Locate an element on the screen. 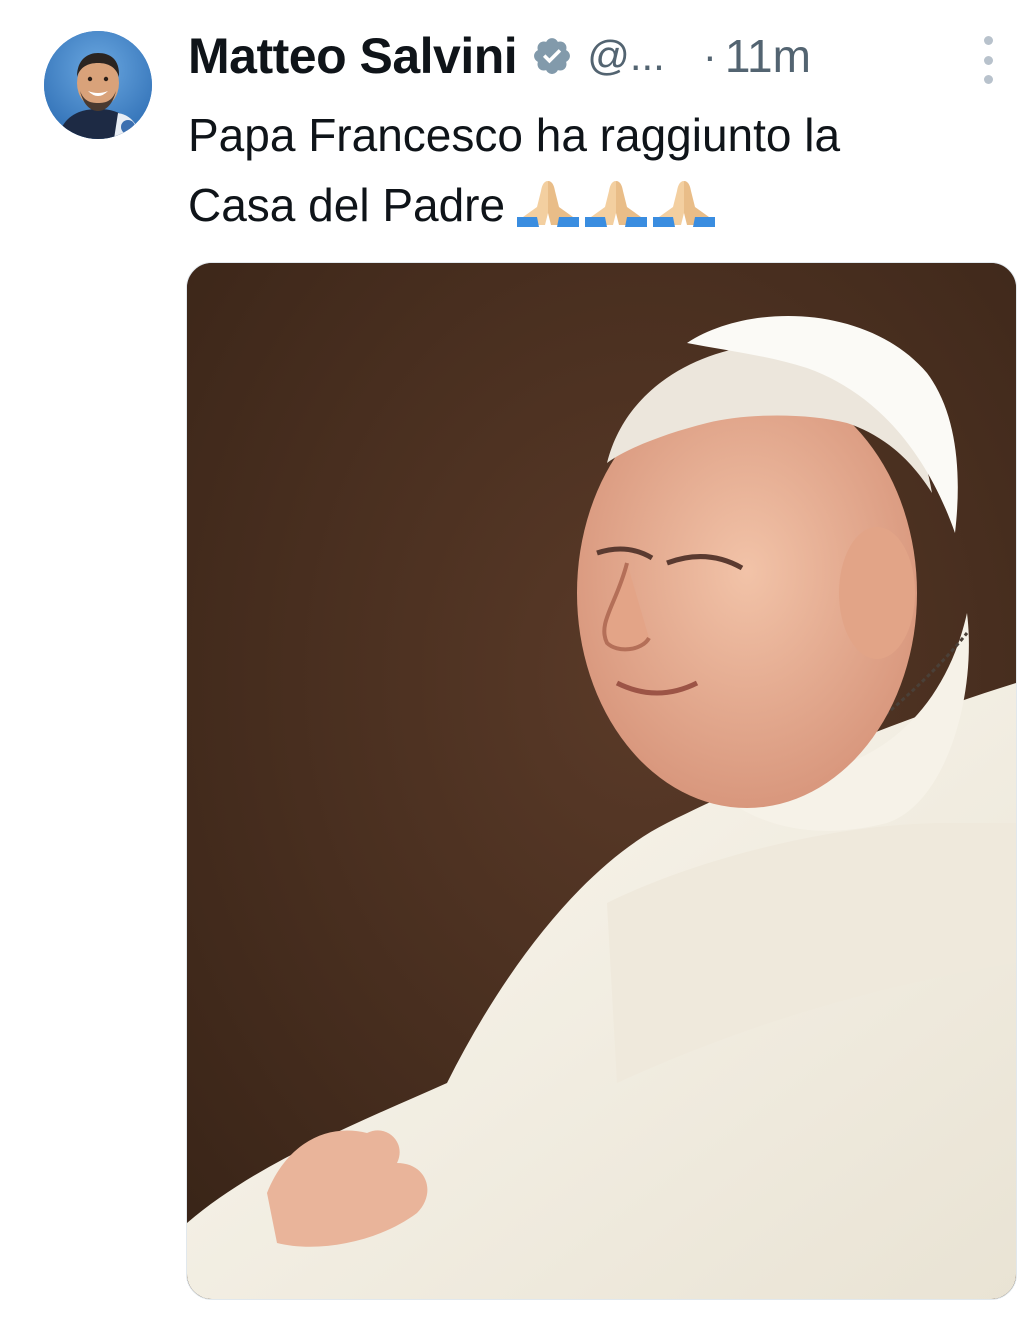  tweet-text-line-2: Casa del Padre is located at coordinates (347, 205).